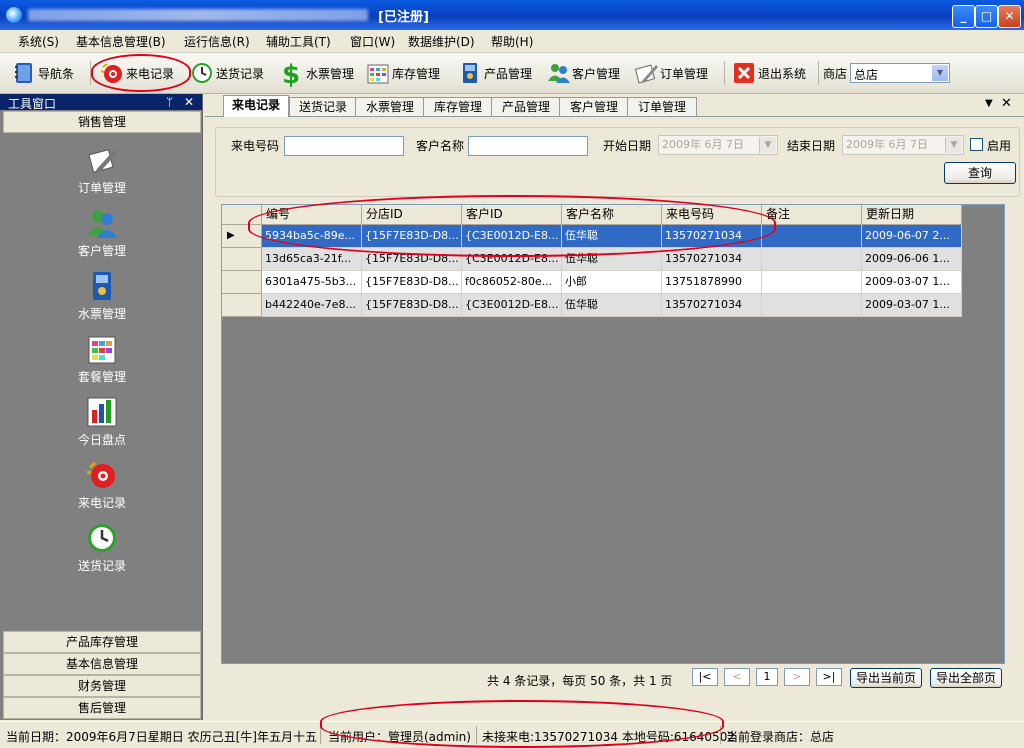  I want to click on column-header-updated: 更新日期, so click(912, 215).